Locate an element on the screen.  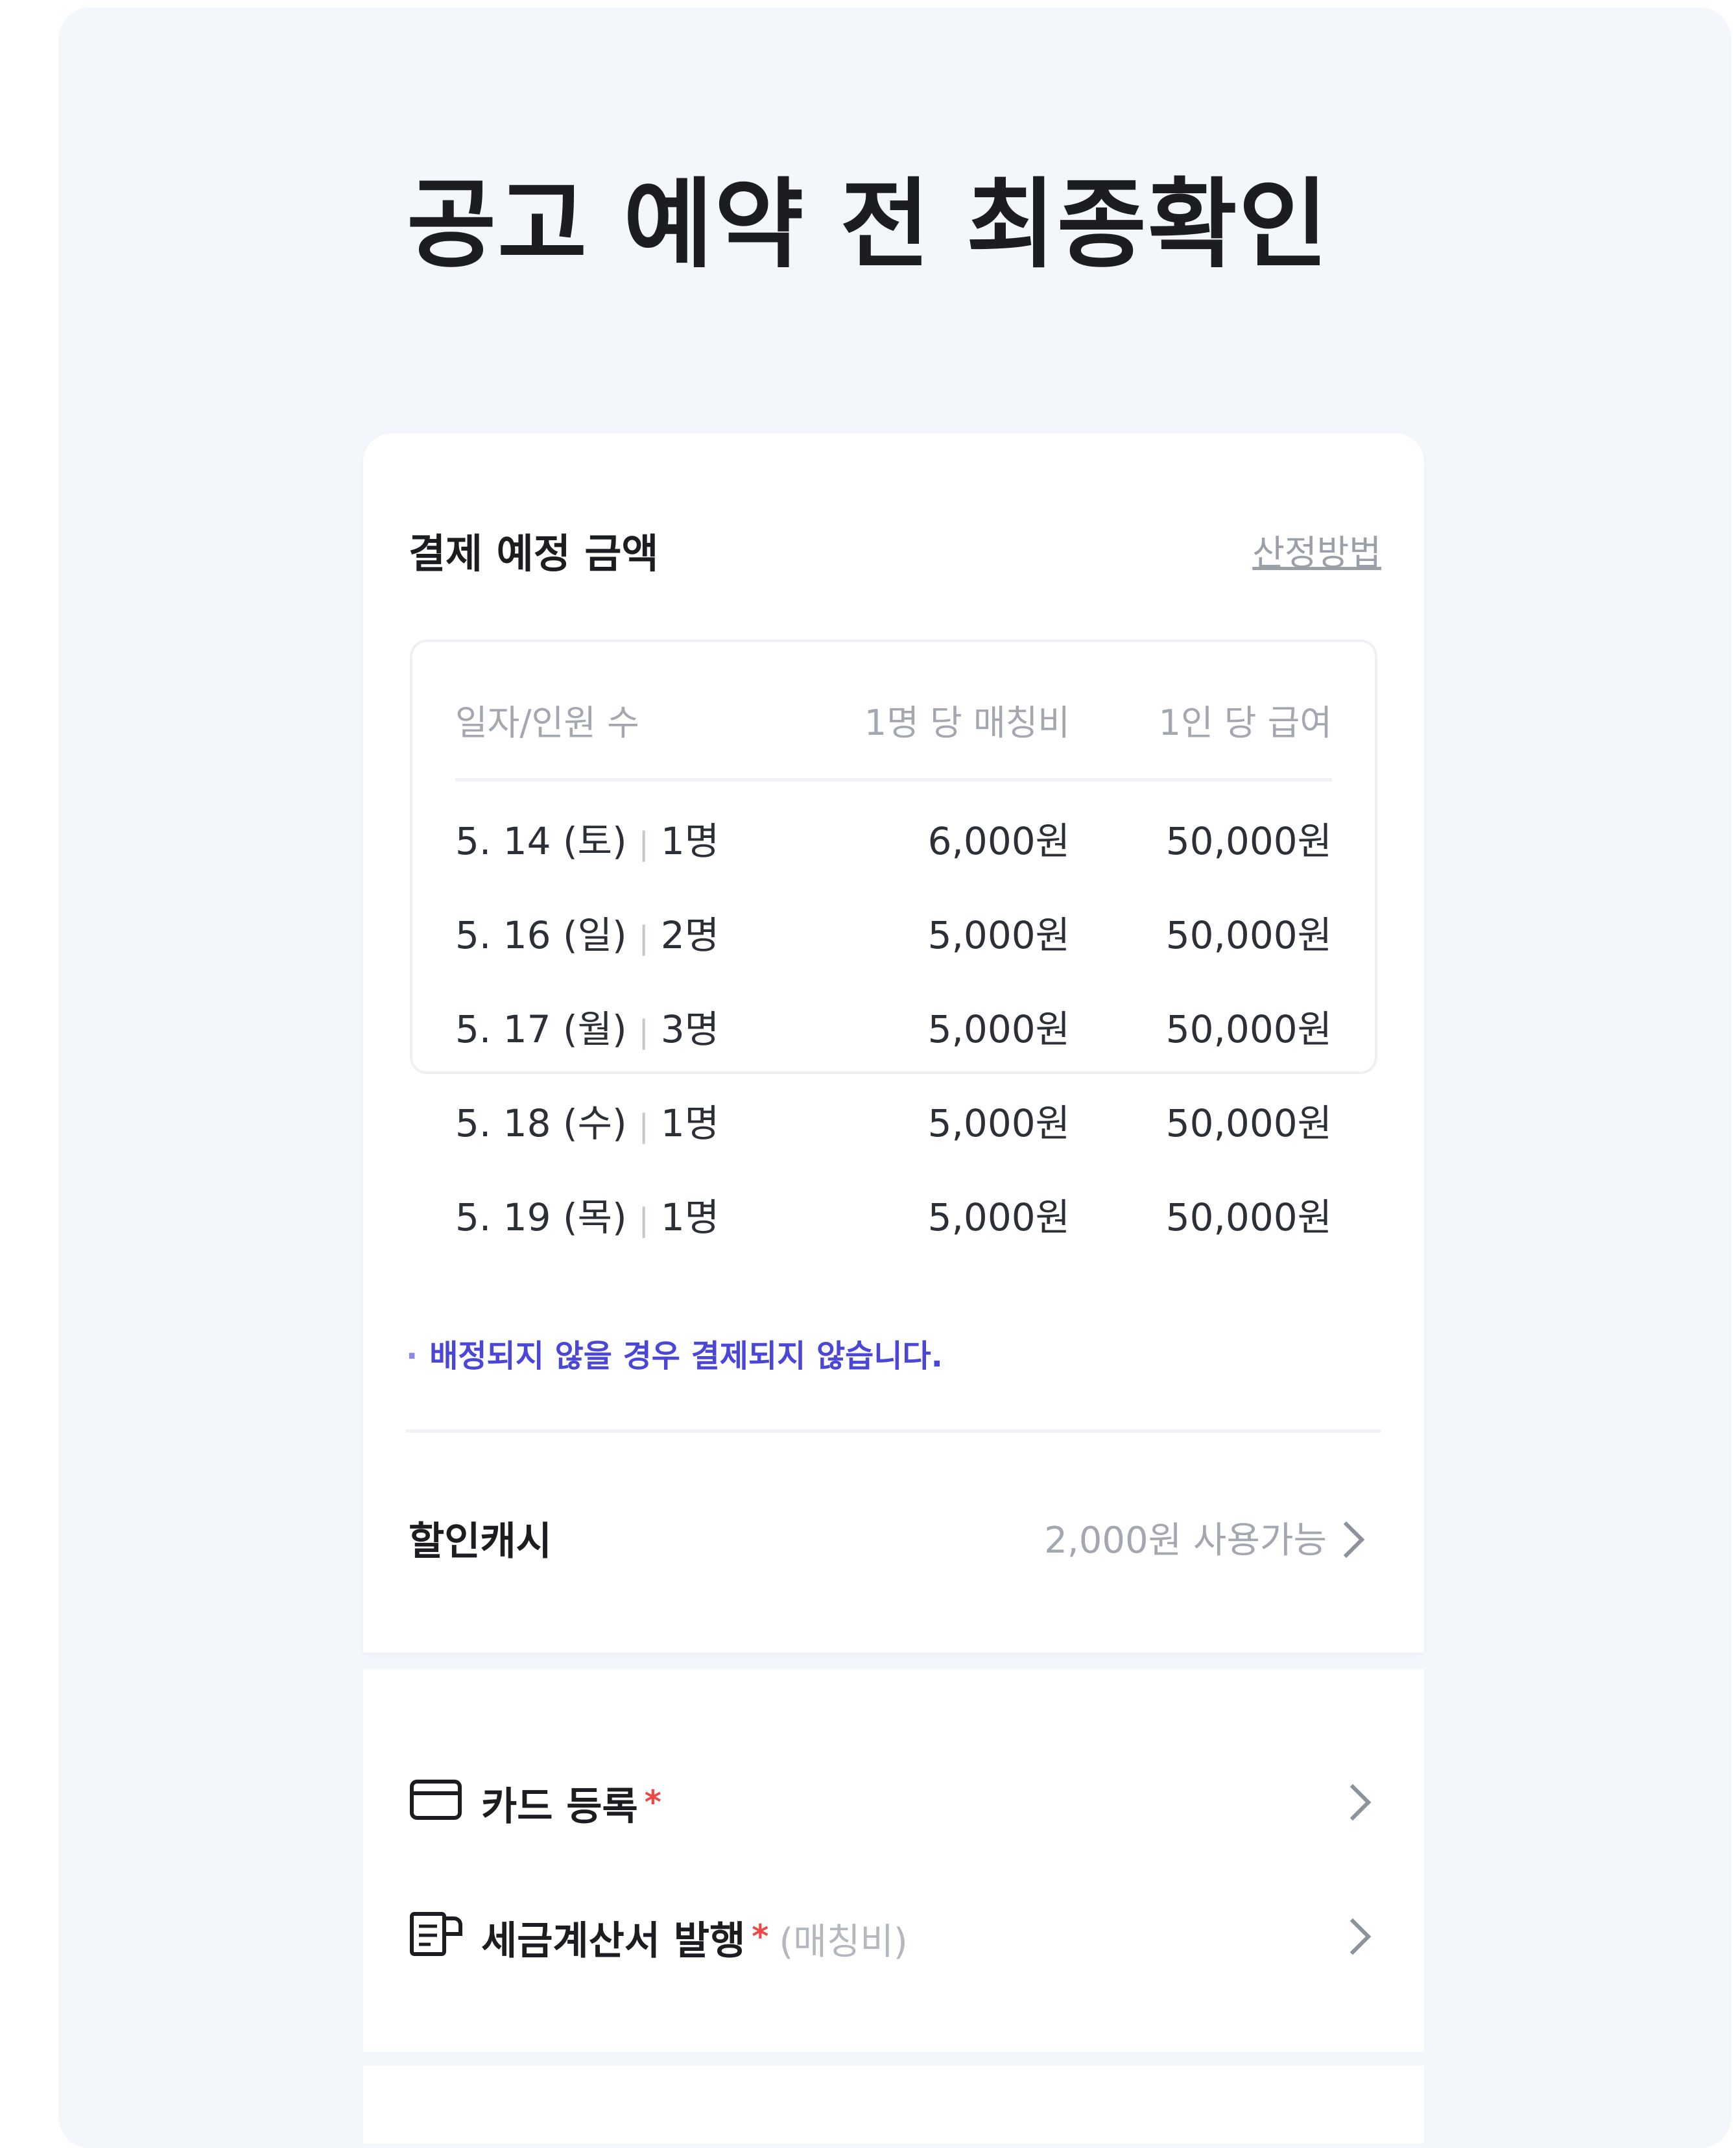
payment-notice: · 배정되지 않을 경우 결제되지 않습니다. is located at coordinates (674, 1353).